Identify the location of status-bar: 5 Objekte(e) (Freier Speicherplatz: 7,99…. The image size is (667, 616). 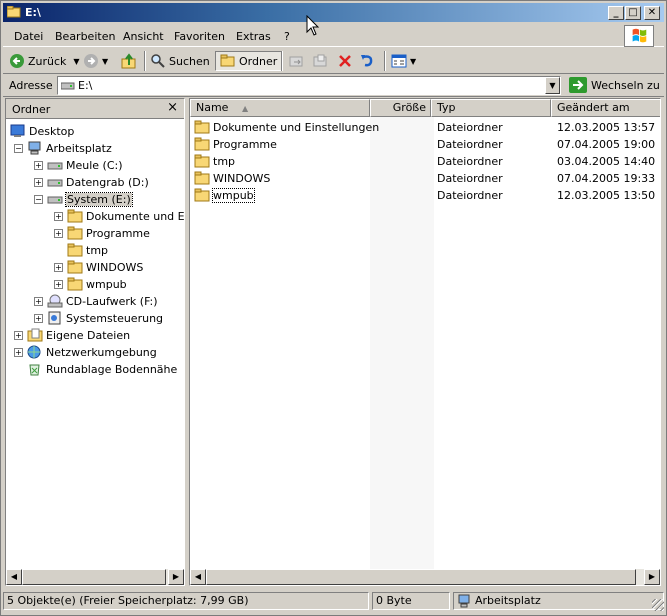
(333, 601).